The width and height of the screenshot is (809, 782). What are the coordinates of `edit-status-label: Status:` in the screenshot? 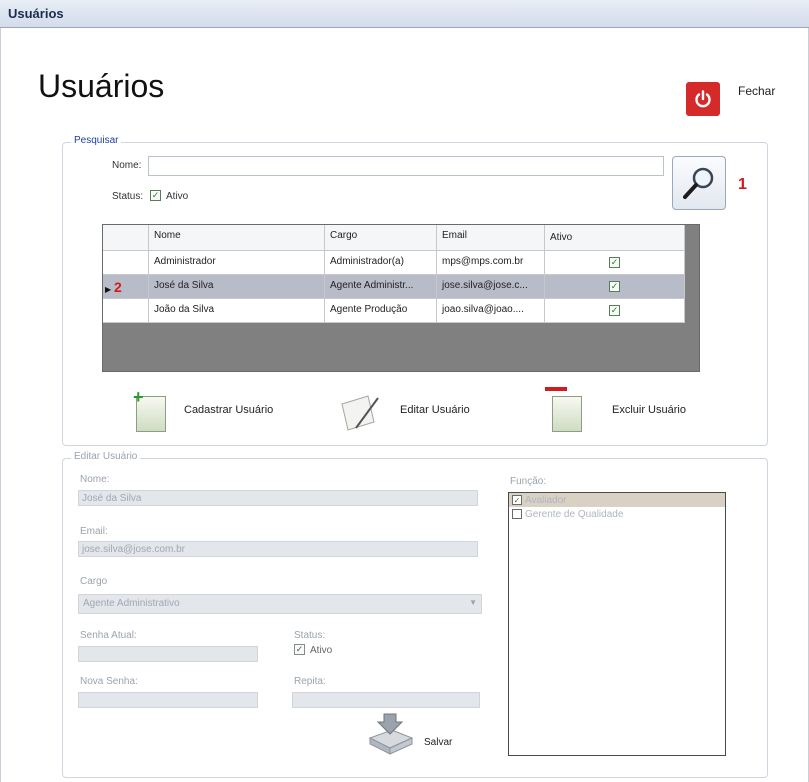 It's located at (310, 635).